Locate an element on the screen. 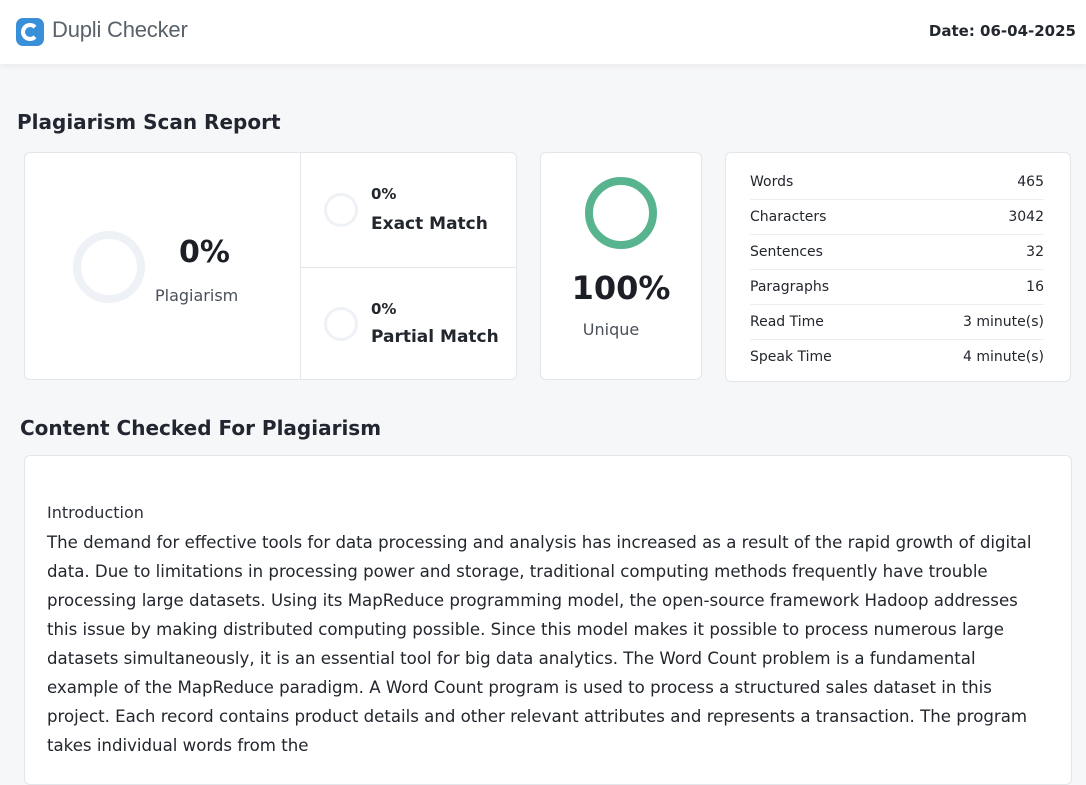  intro-heading: Introduction is located at coordinates (95, 512).